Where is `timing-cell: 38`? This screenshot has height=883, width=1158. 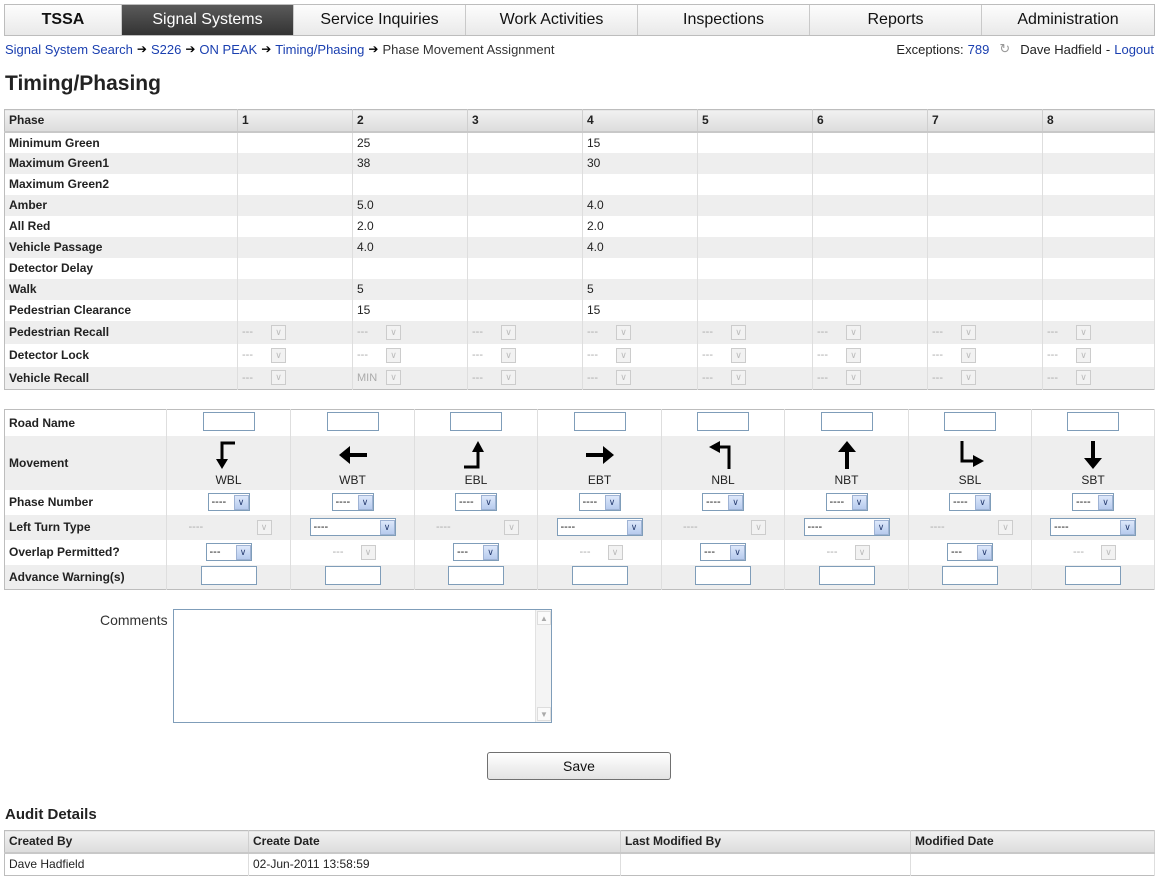 timing-cell: 38 is located at coordinates (410, 163).